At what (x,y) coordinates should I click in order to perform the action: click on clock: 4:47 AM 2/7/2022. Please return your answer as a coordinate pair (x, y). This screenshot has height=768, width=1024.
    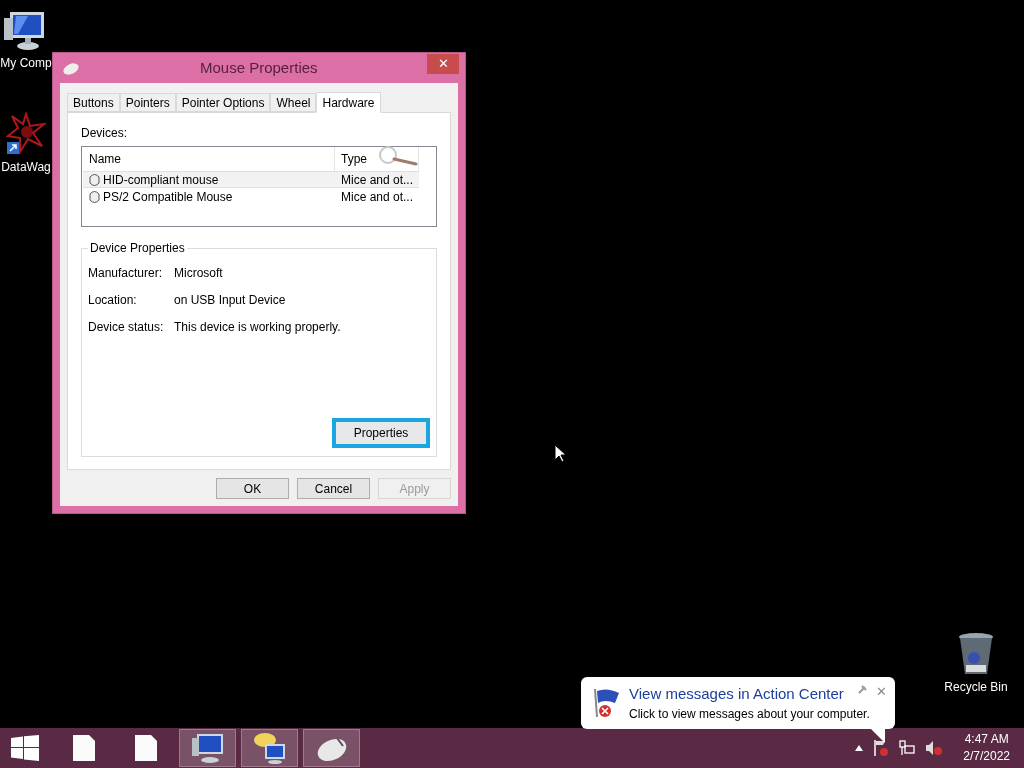
    Looking at the image, I should click on (986, 748).